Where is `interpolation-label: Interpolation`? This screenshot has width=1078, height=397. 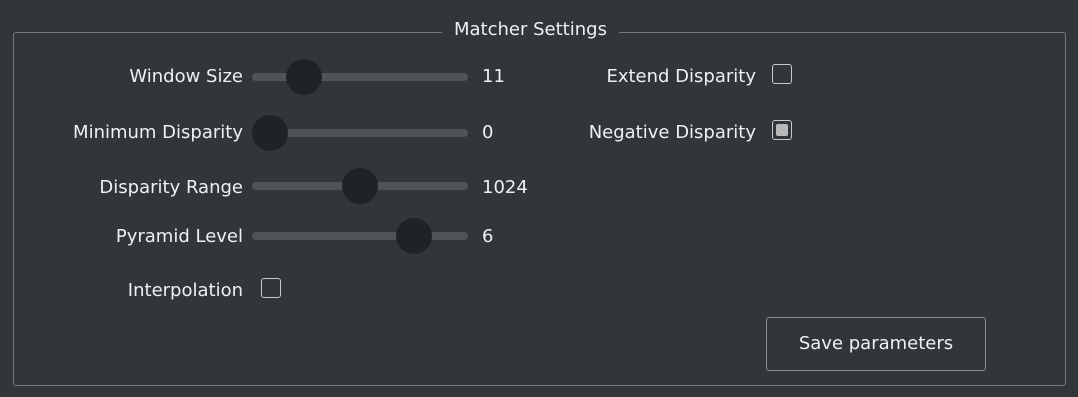
interpolation-label: Interpolation is located at coordinates (185, 290).